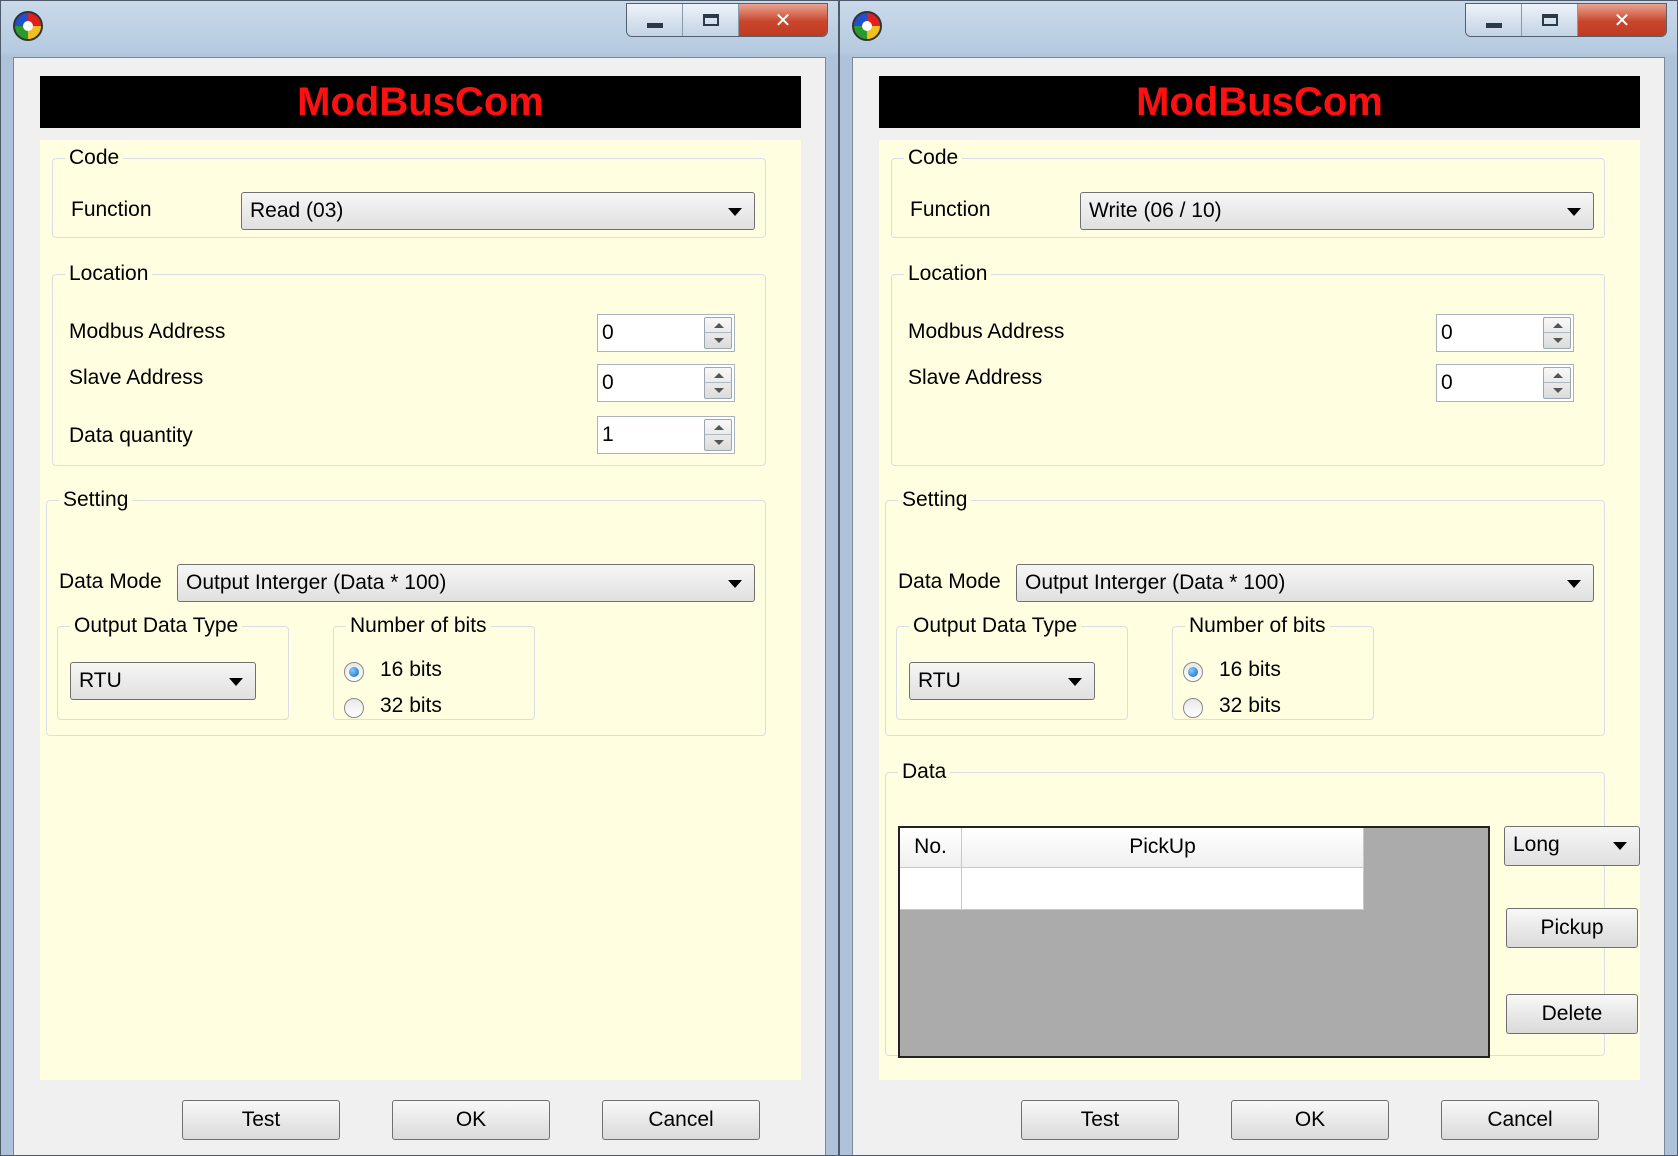 The width and height of the screenshot is (1678, 1156). I want to click on output-data-type-value: RTU, so click(100, 680).